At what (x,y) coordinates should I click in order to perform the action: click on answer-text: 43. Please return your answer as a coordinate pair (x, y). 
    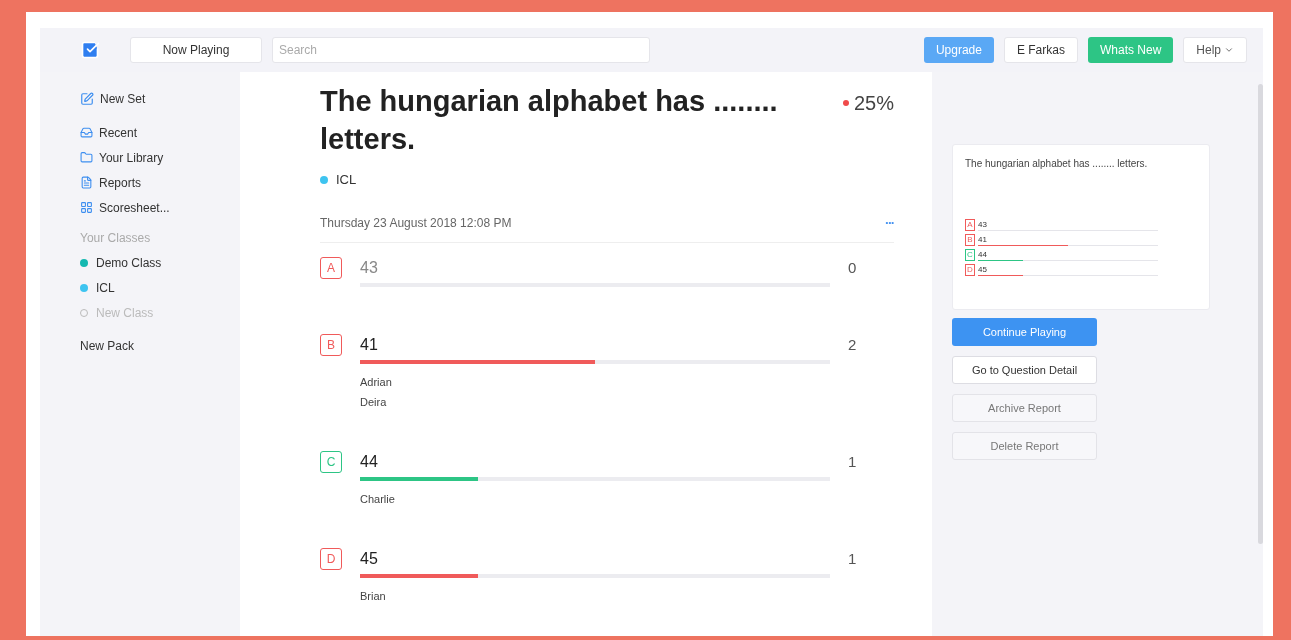
    Looking at the image, I should click on (369, 267).